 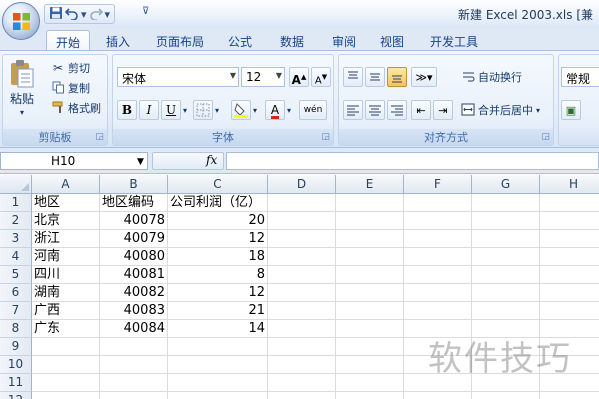 I want to click on cell-a6: 湖南, so click(x=66, y=293).